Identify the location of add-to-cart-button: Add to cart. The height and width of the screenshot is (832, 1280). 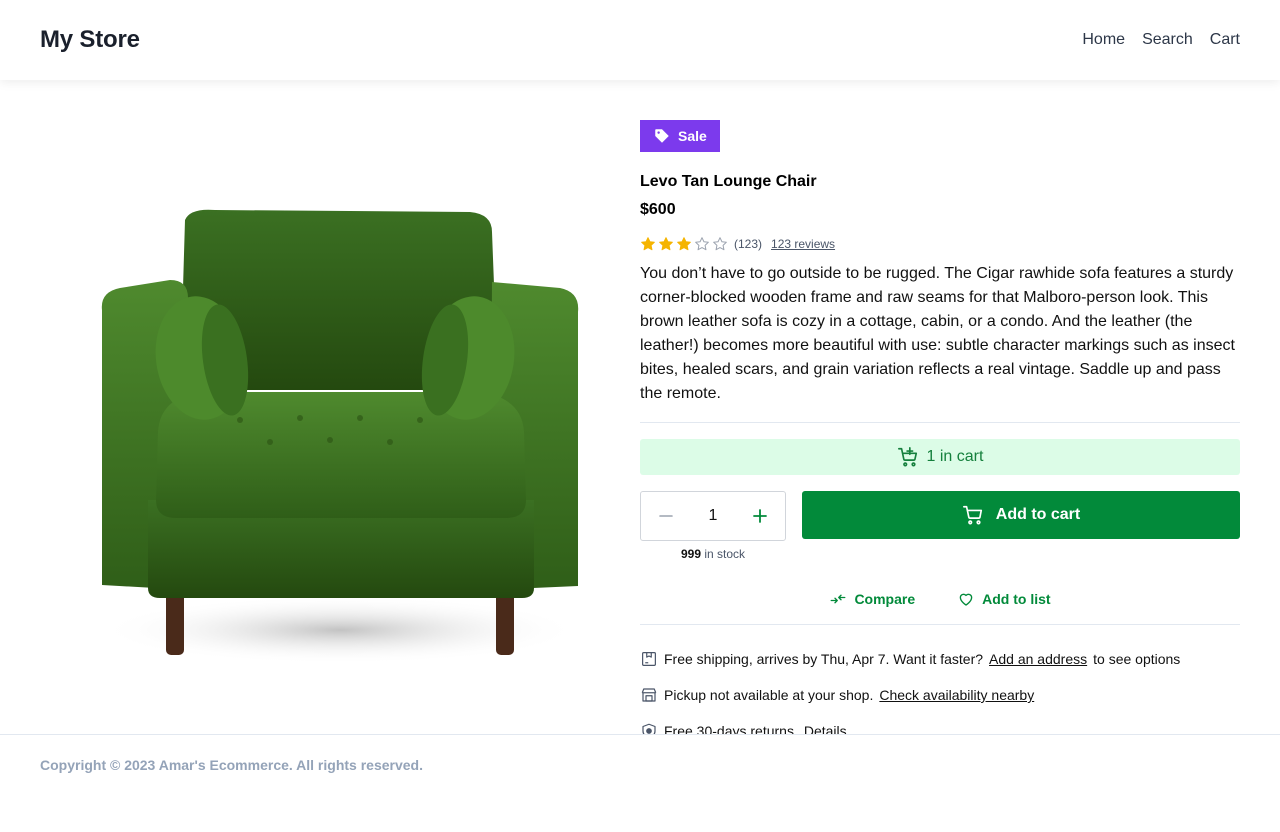
(1021, 515).